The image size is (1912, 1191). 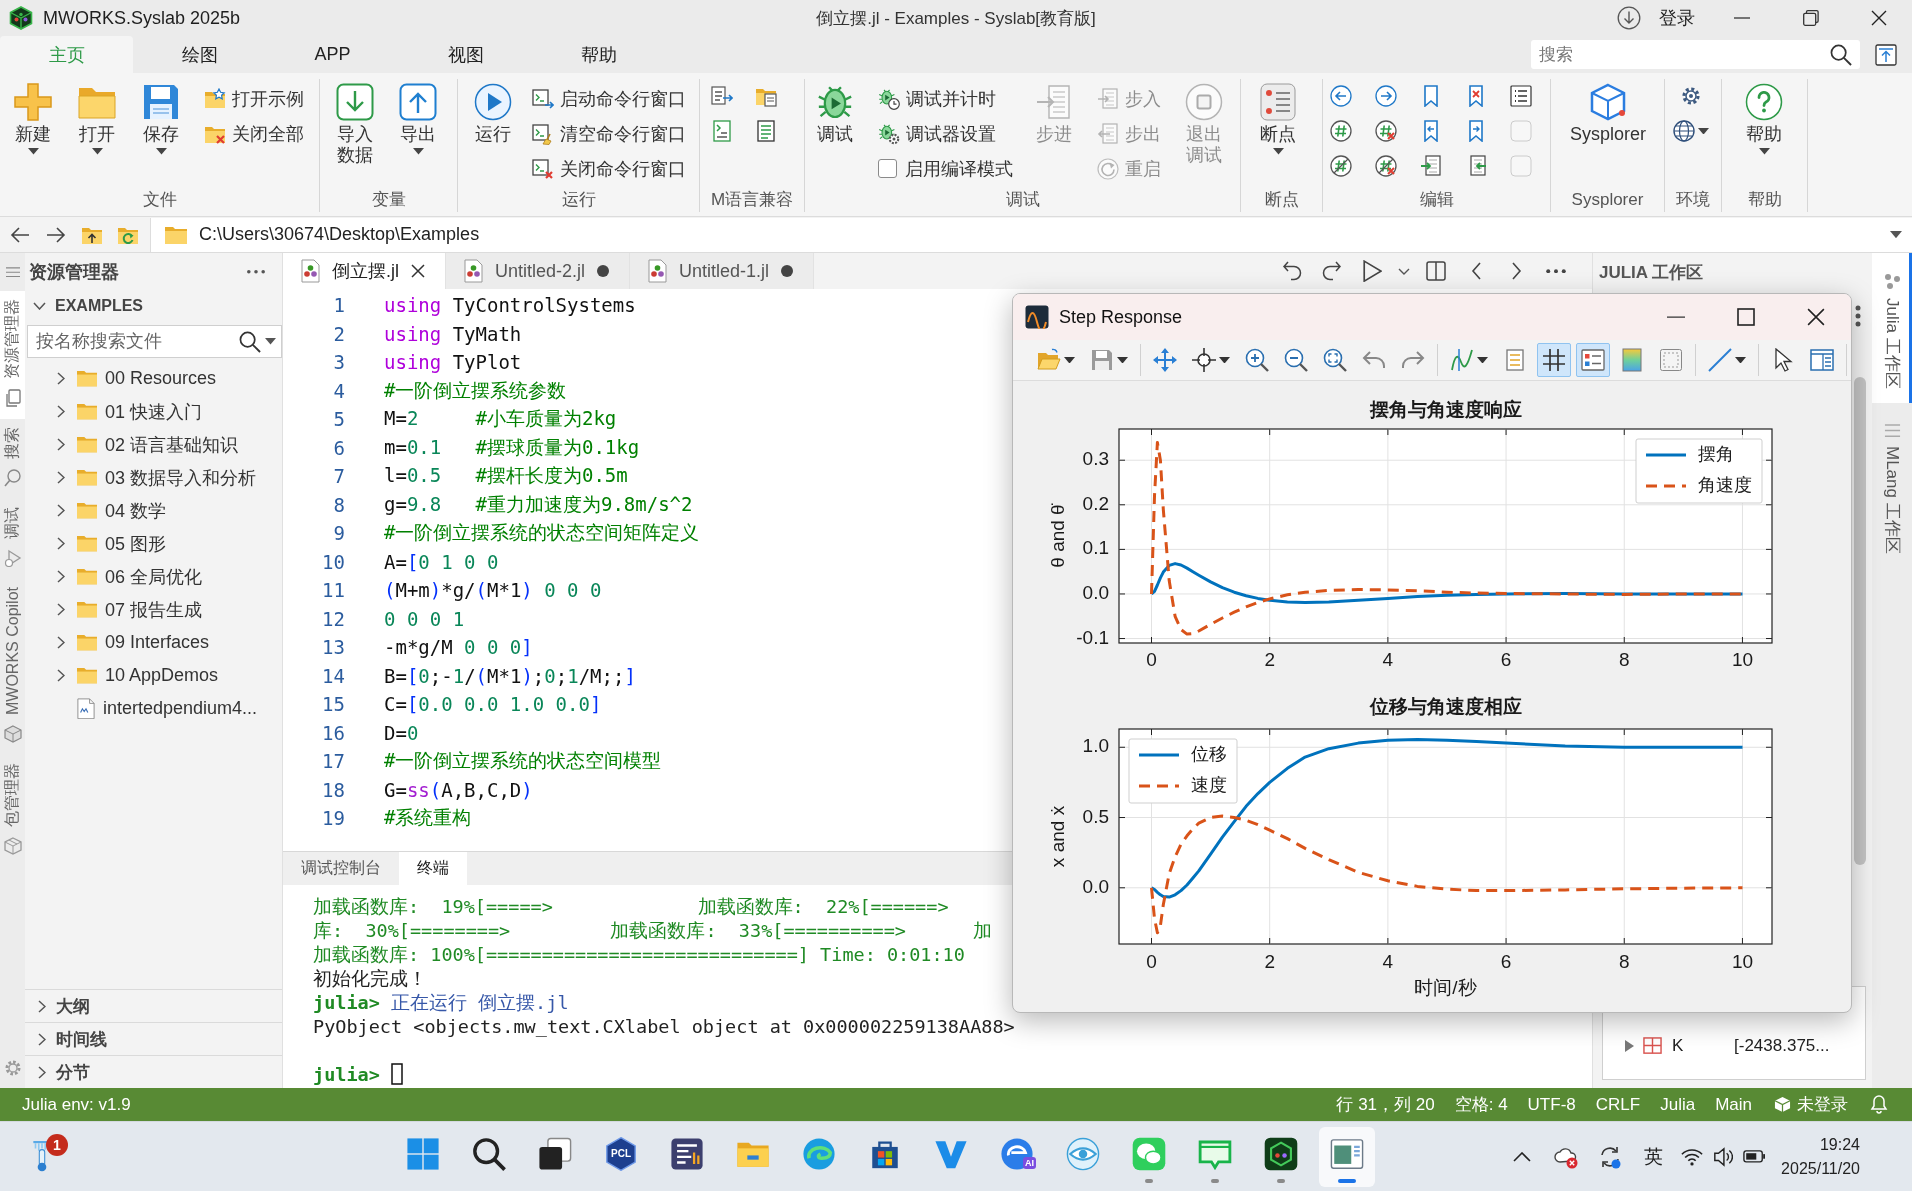 I want to click on scrollbar-thumb, so click(x=1860, y=621).